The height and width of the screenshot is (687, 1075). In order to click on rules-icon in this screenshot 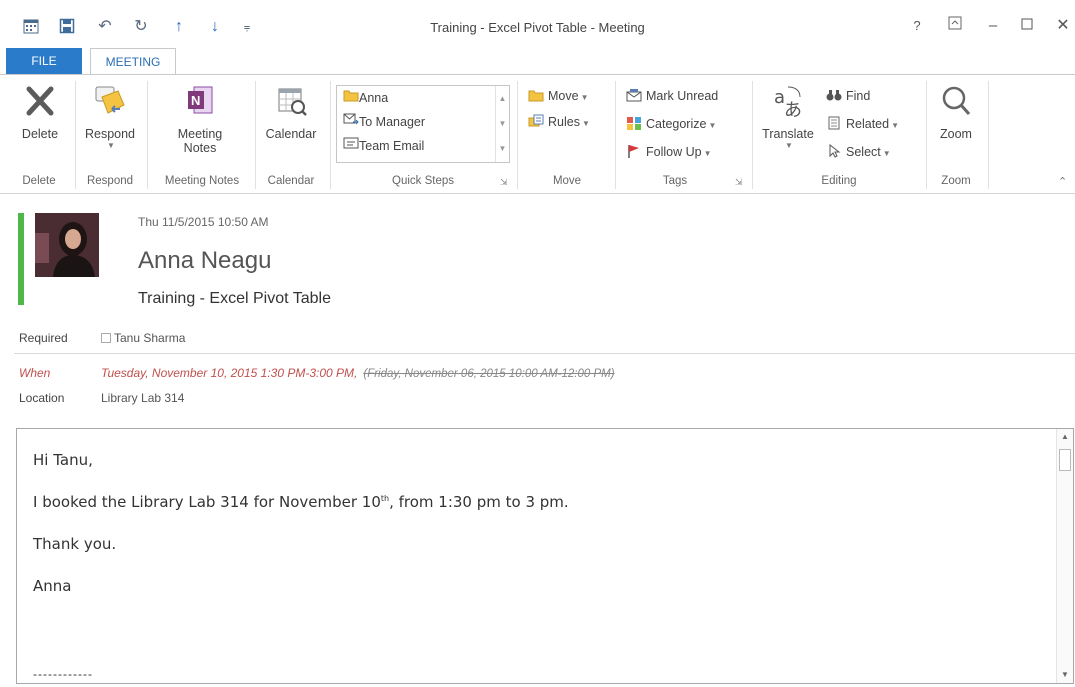, I will do `click(536, 120)`.